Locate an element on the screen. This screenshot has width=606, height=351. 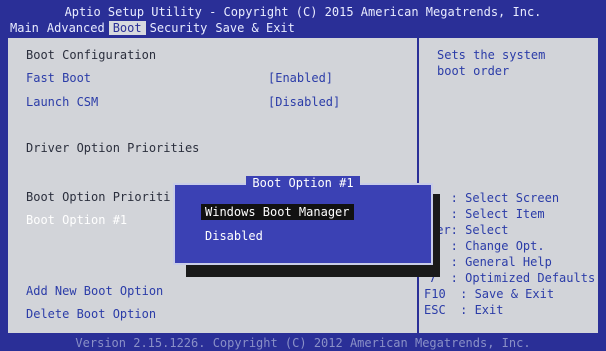
launch-csm-label: Launch CSM is located at coordinates (62, 102).